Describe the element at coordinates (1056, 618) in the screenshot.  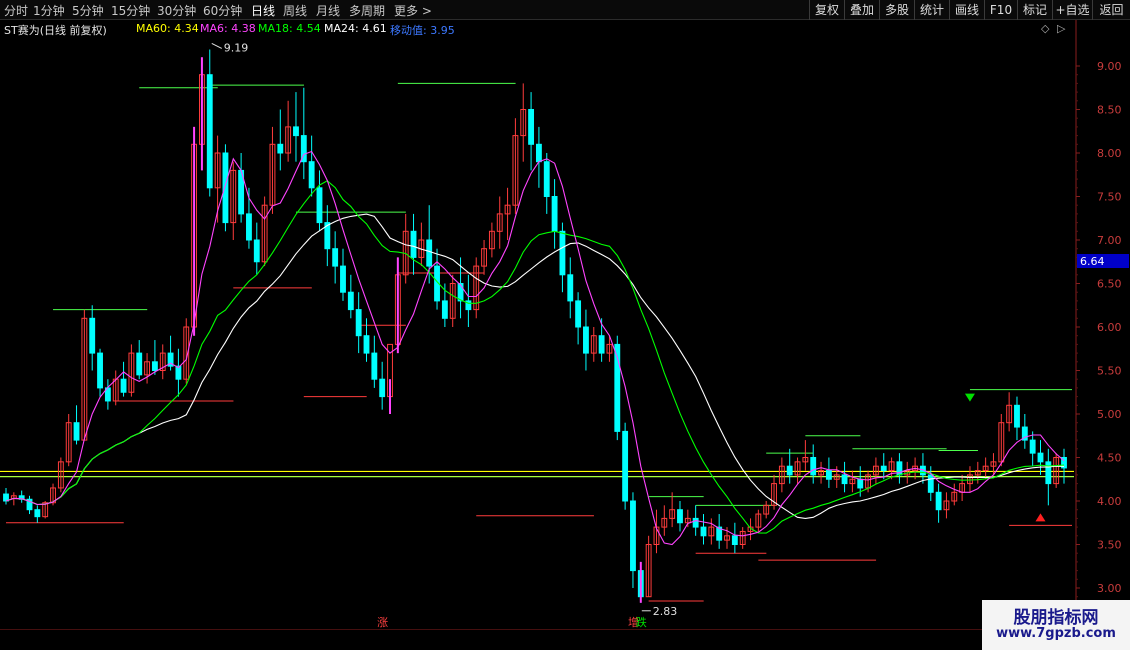
I see `watermark-title: 股朋指标网` at that location.